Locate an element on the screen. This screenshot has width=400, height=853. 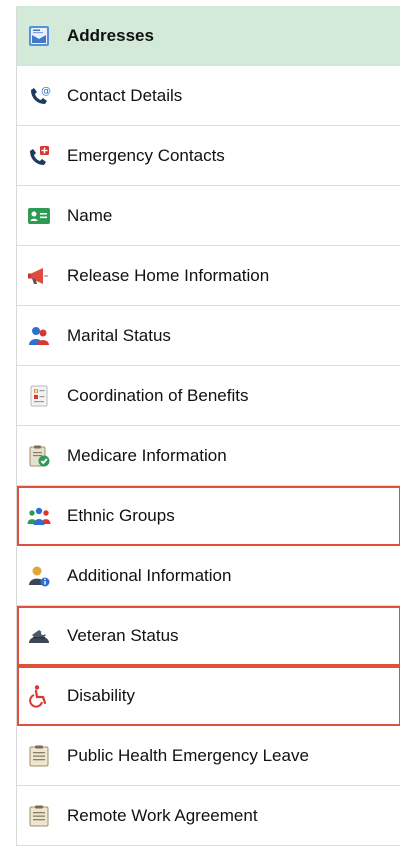
veteran-cap-icon is located at coordinates (39, 636).